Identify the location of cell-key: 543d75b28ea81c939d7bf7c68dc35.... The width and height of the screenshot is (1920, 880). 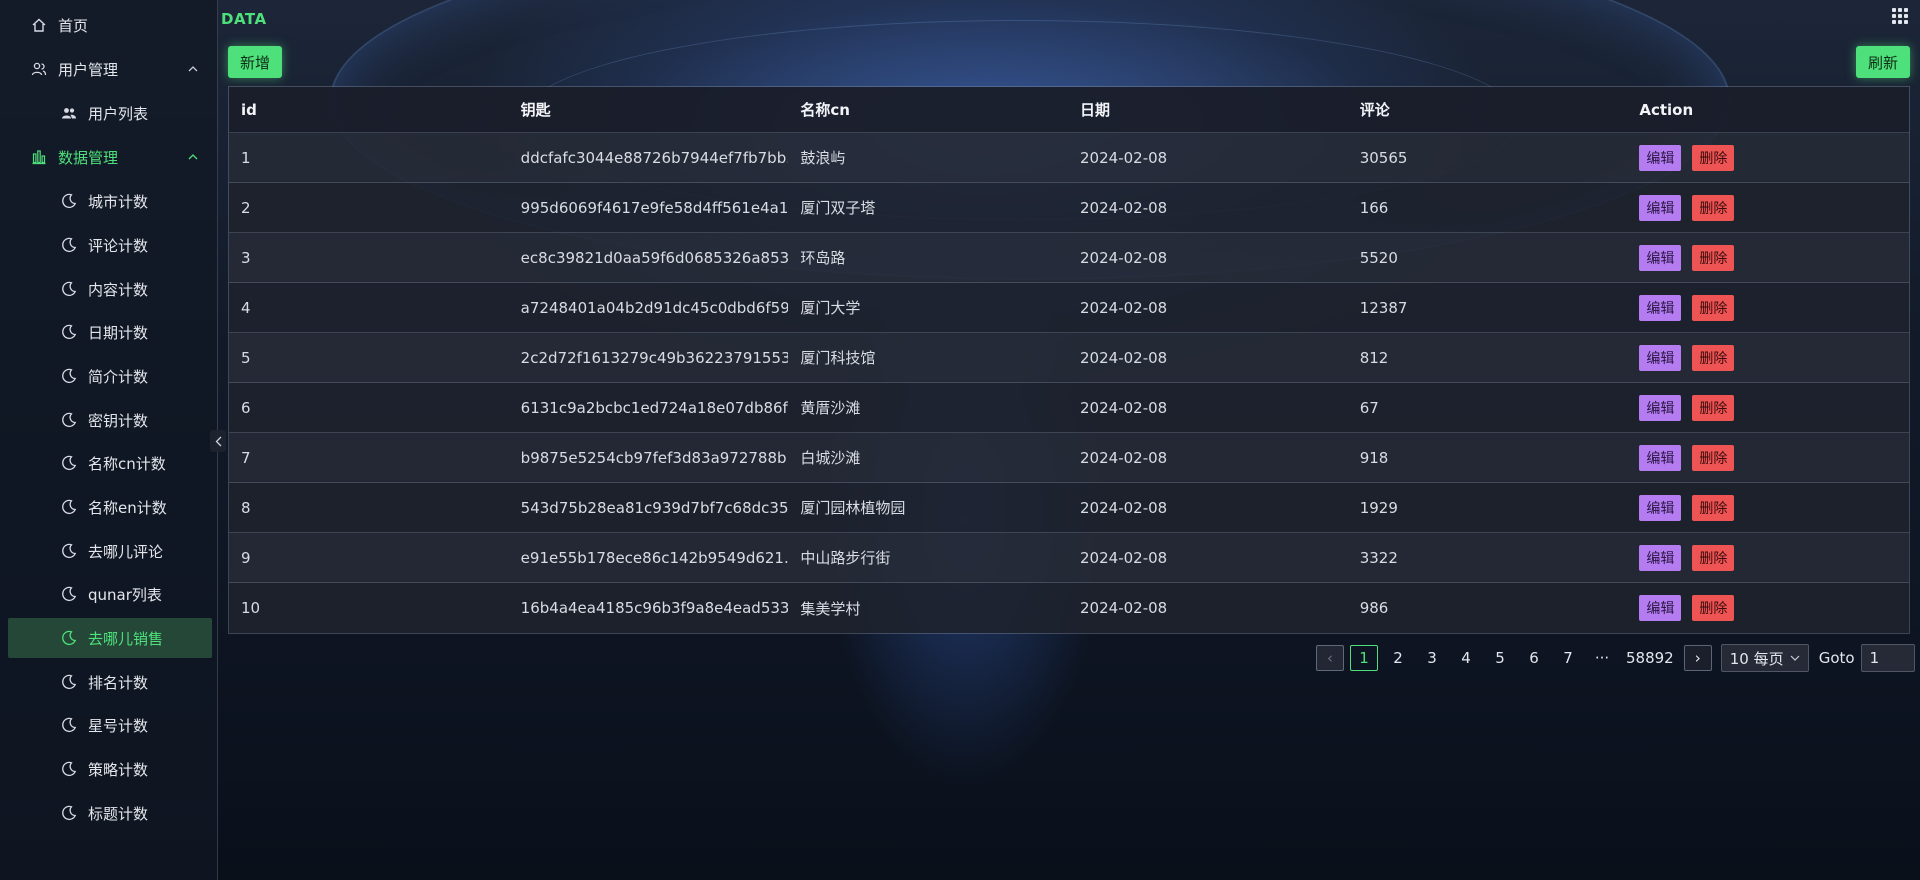
(654, 507).